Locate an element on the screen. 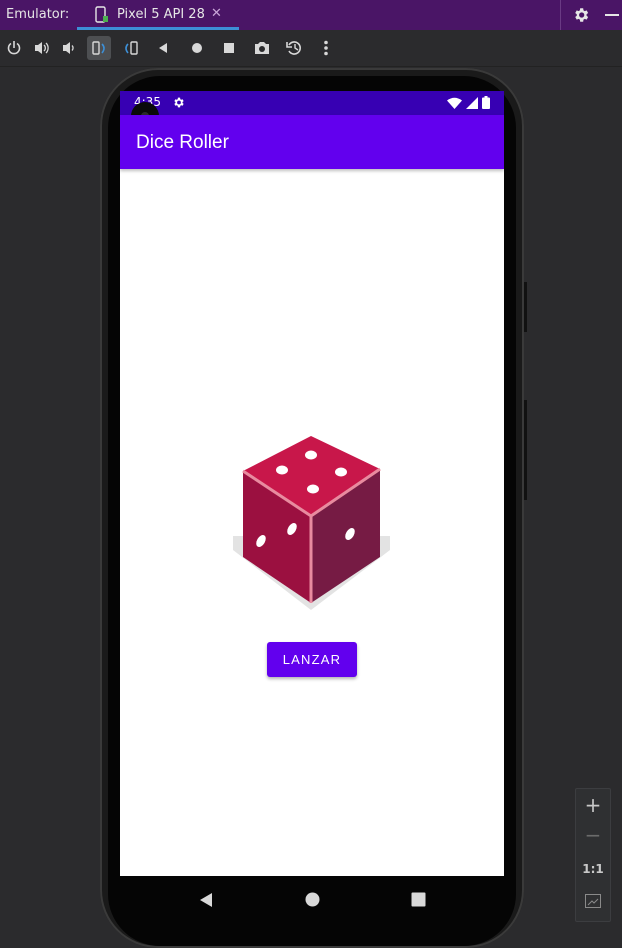  more-icon is located at coordinates (326, 48).